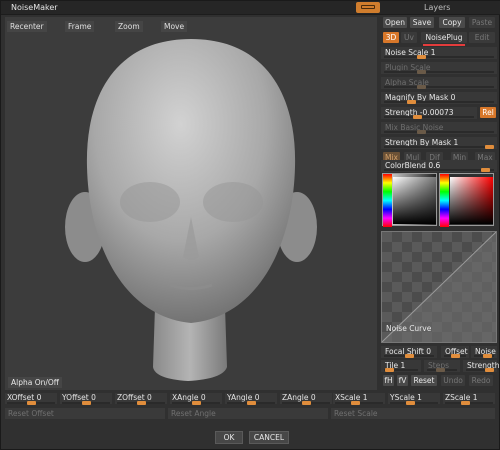 The image size is (500, 450). Describe the element at coordinates (439, 128) in the screenshot. I see `mix-basic-noise-slider: Mix Basic Noise` at that location.